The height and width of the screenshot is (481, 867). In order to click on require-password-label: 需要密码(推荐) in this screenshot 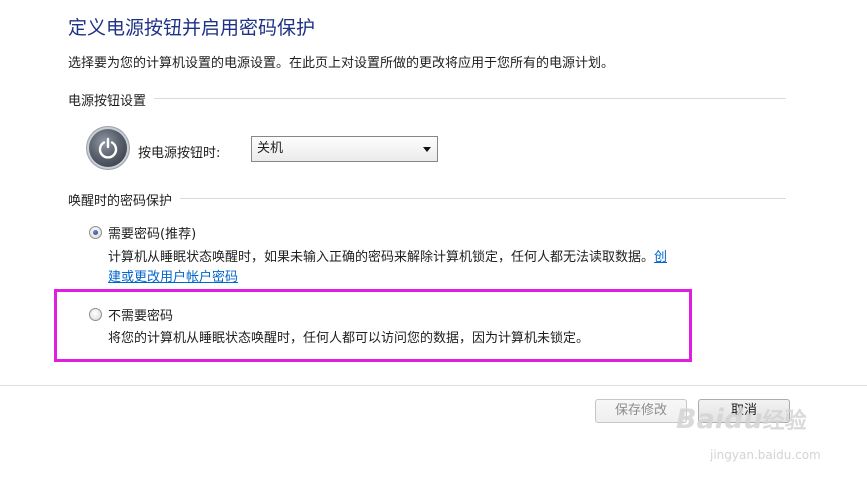, I will do `click(152, 232)`.